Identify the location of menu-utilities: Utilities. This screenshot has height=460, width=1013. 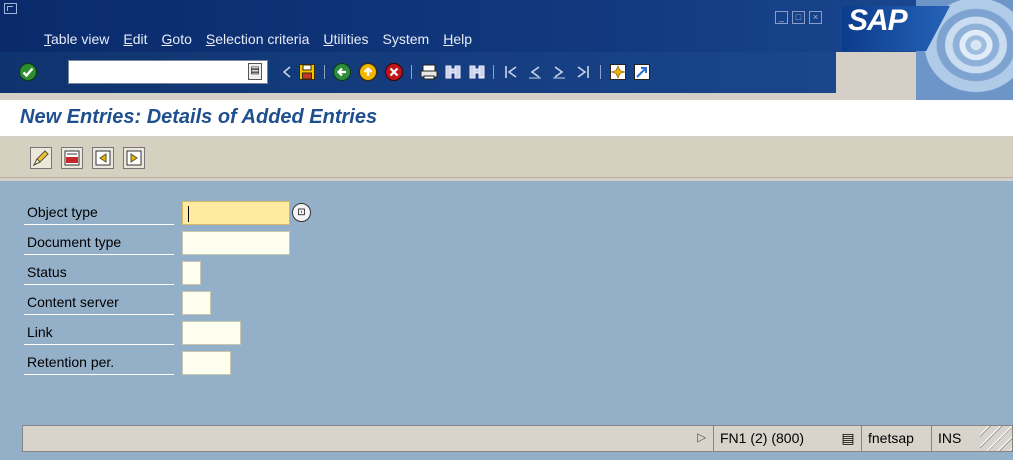
(345, 39).